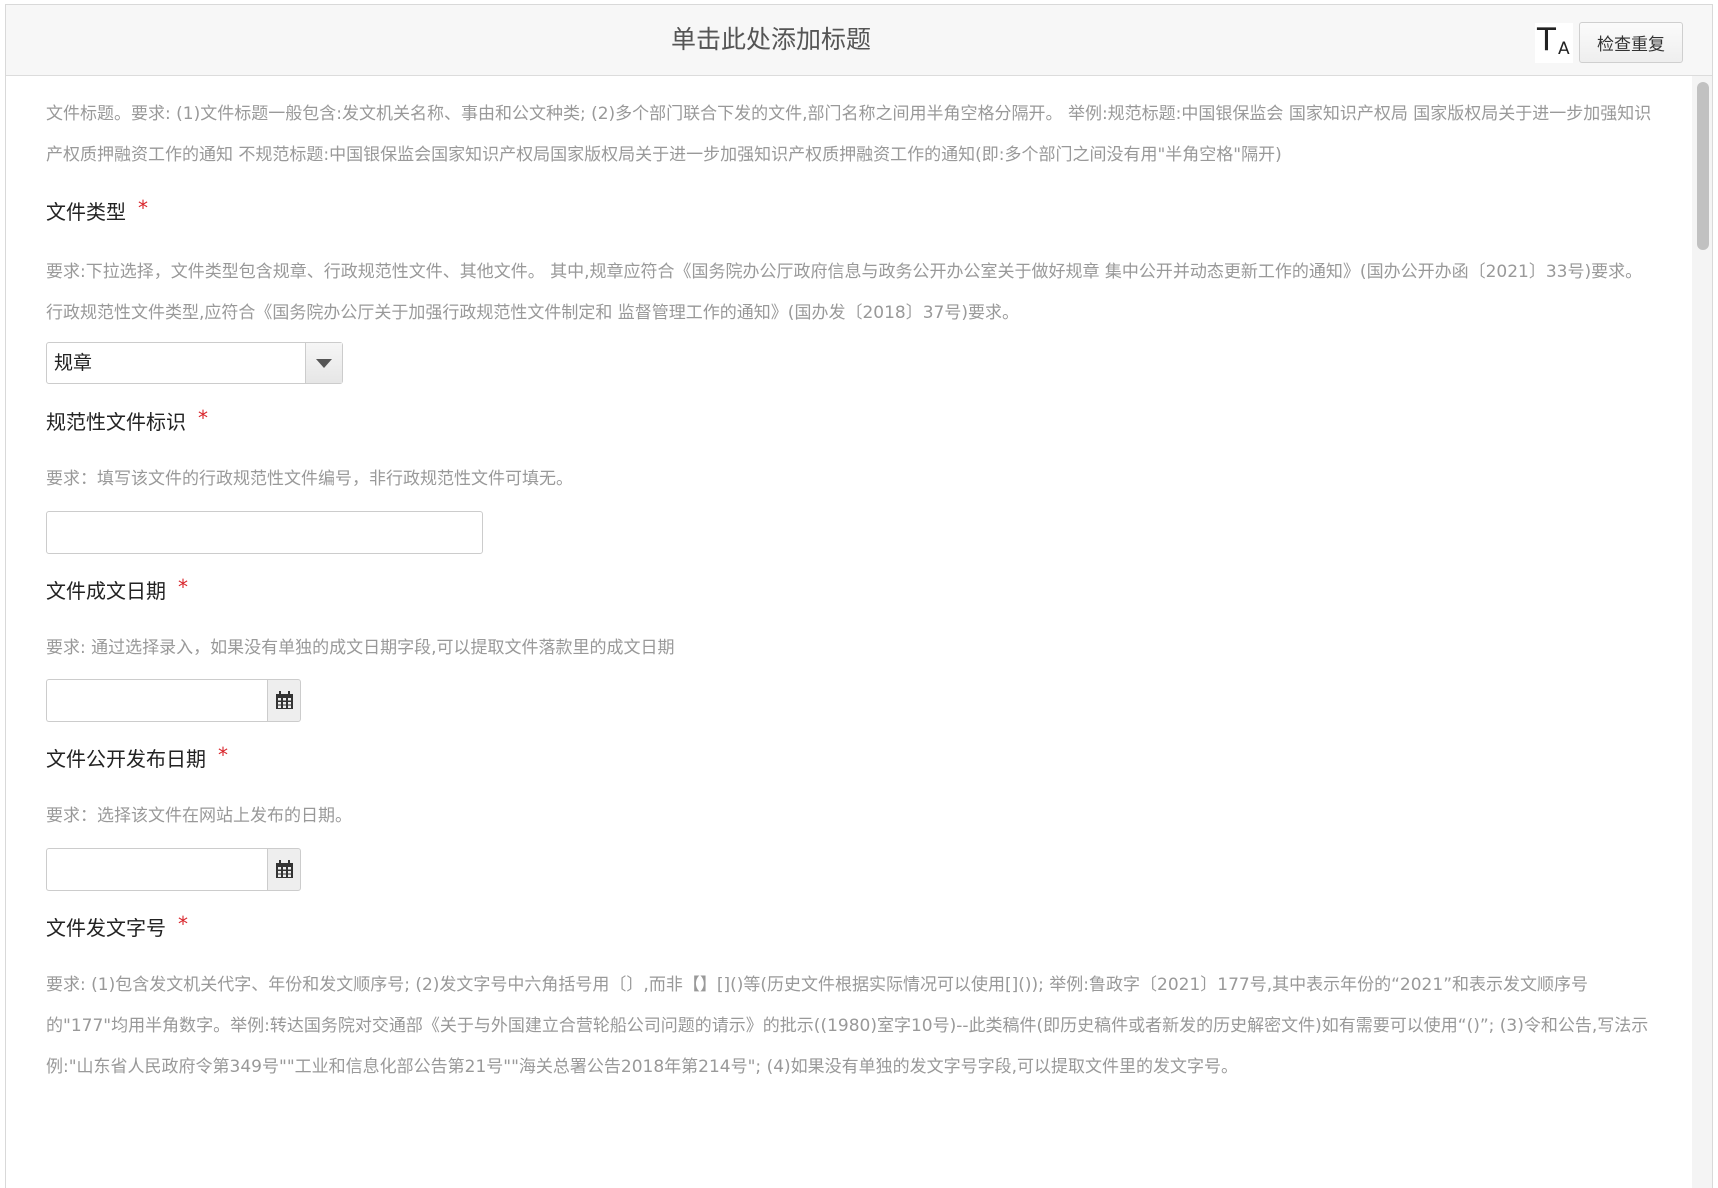 The width and height of the screenshot is (1718, 1188). I want to click on publish-date-label-text: 文件公开发布日期, so click(126, 759).